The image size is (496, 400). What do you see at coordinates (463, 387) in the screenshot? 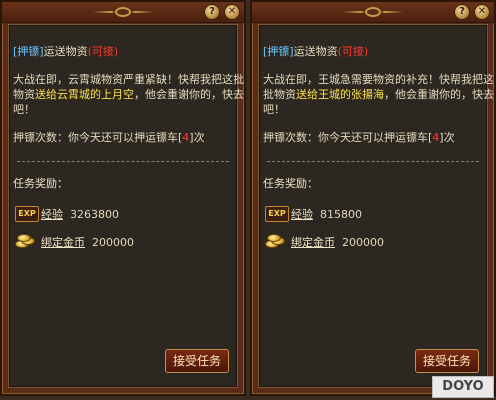
I see `watermark-logo: DOYO` at bounding box center [463, 387].